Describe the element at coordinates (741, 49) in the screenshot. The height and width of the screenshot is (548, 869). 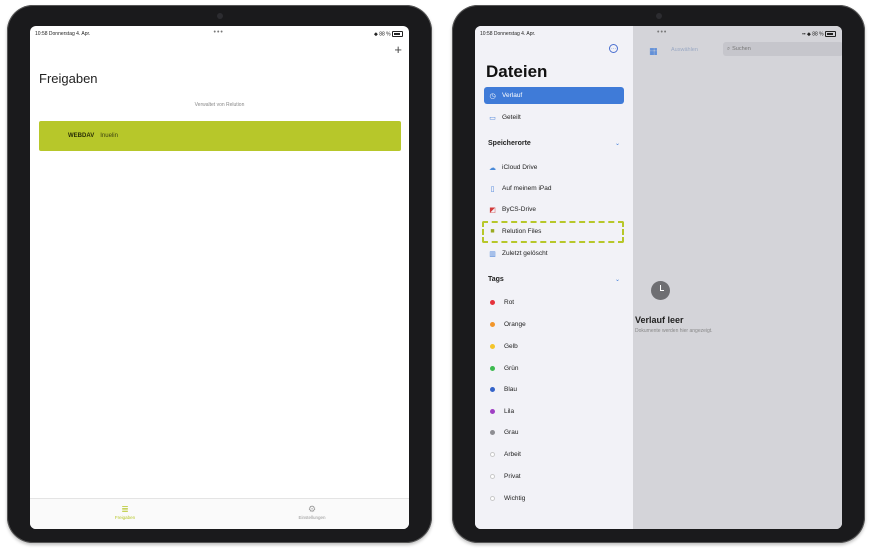
I see `search-placeholder: Suchen` at that location.